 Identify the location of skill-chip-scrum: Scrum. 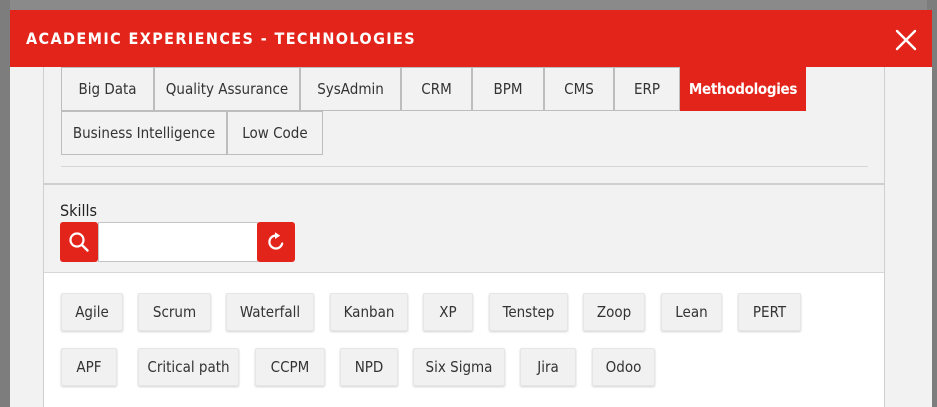
(174, 312).